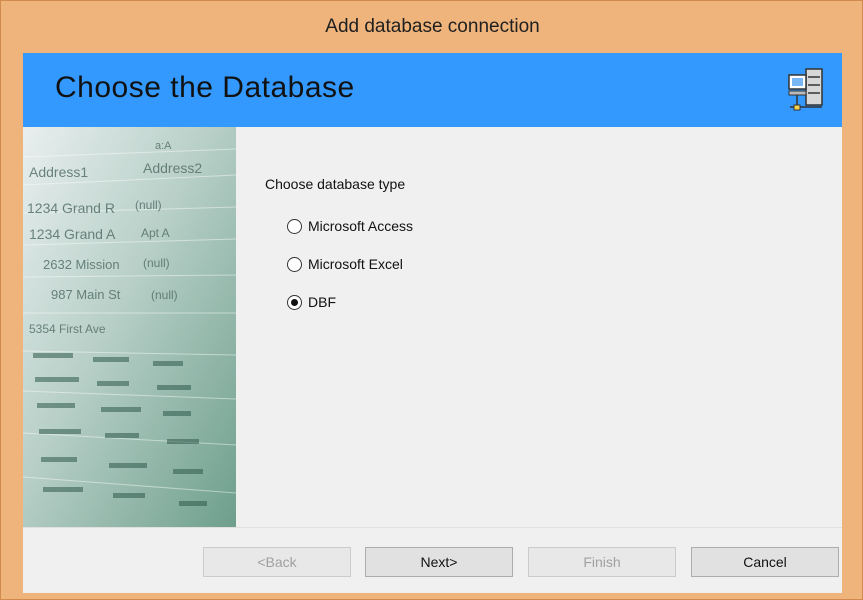 This screenshot has width=863, height=600. I want to click on radio-label: Microsoft Access, so click(361, 226).